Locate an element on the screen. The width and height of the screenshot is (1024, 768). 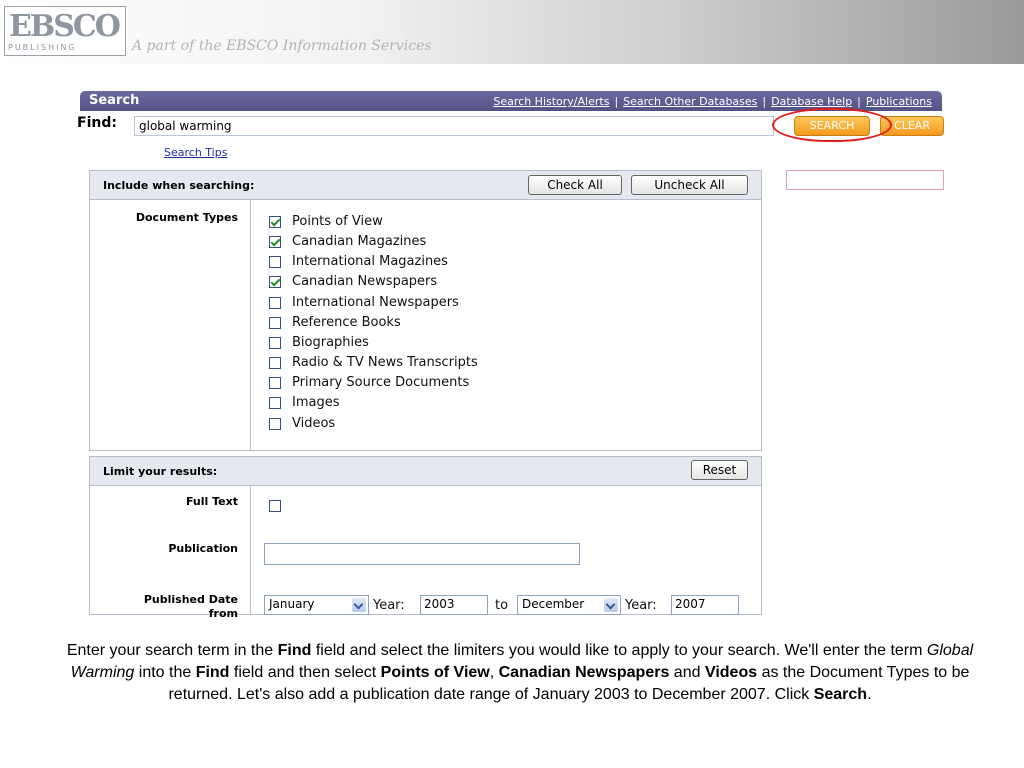
check-all-button: Check All is located at coordinates (575, 185).